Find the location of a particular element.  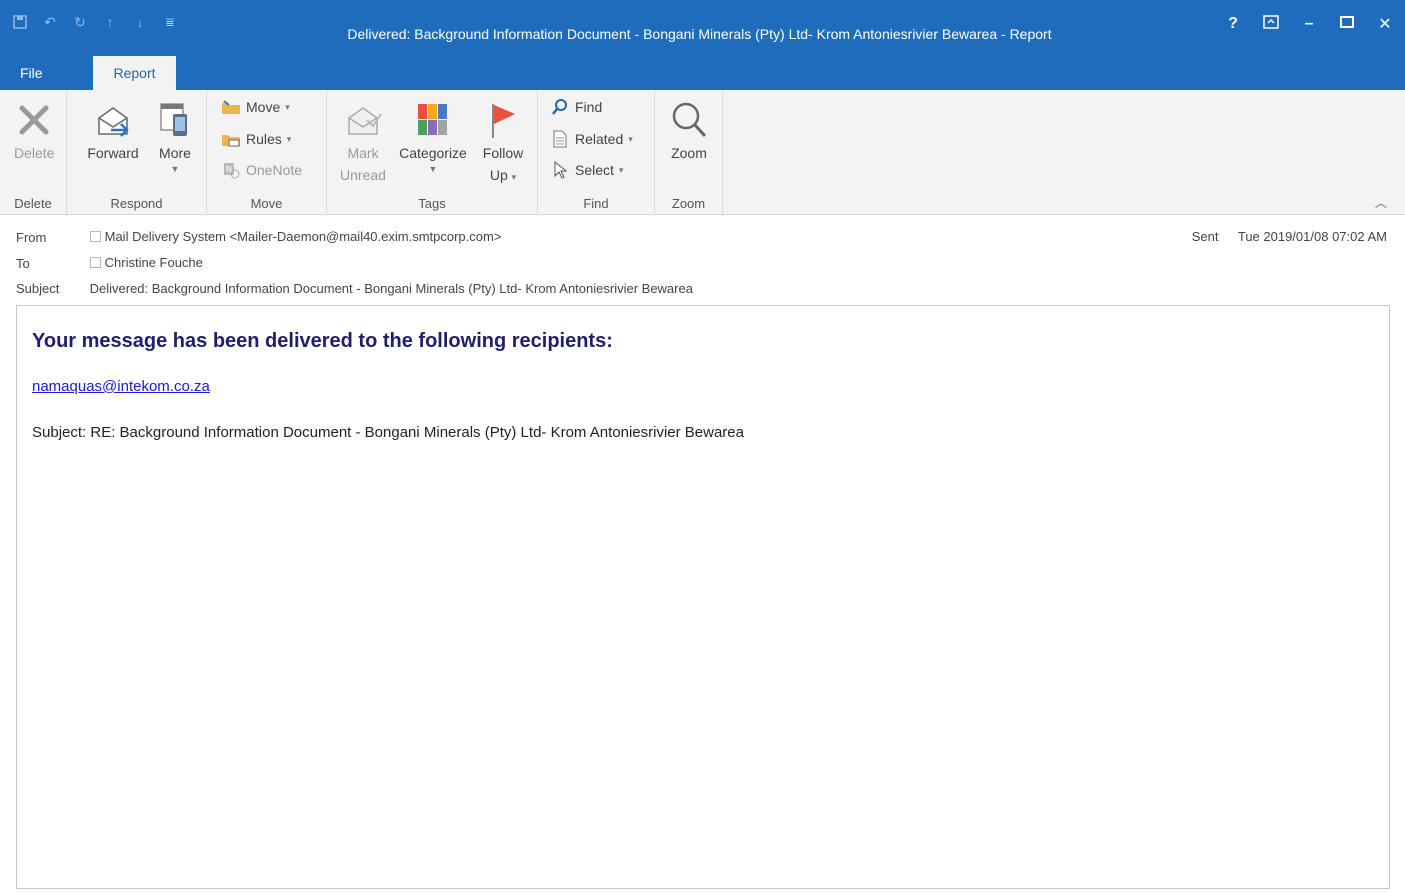

forward-button: Forward is located at coordinates (113, 131).